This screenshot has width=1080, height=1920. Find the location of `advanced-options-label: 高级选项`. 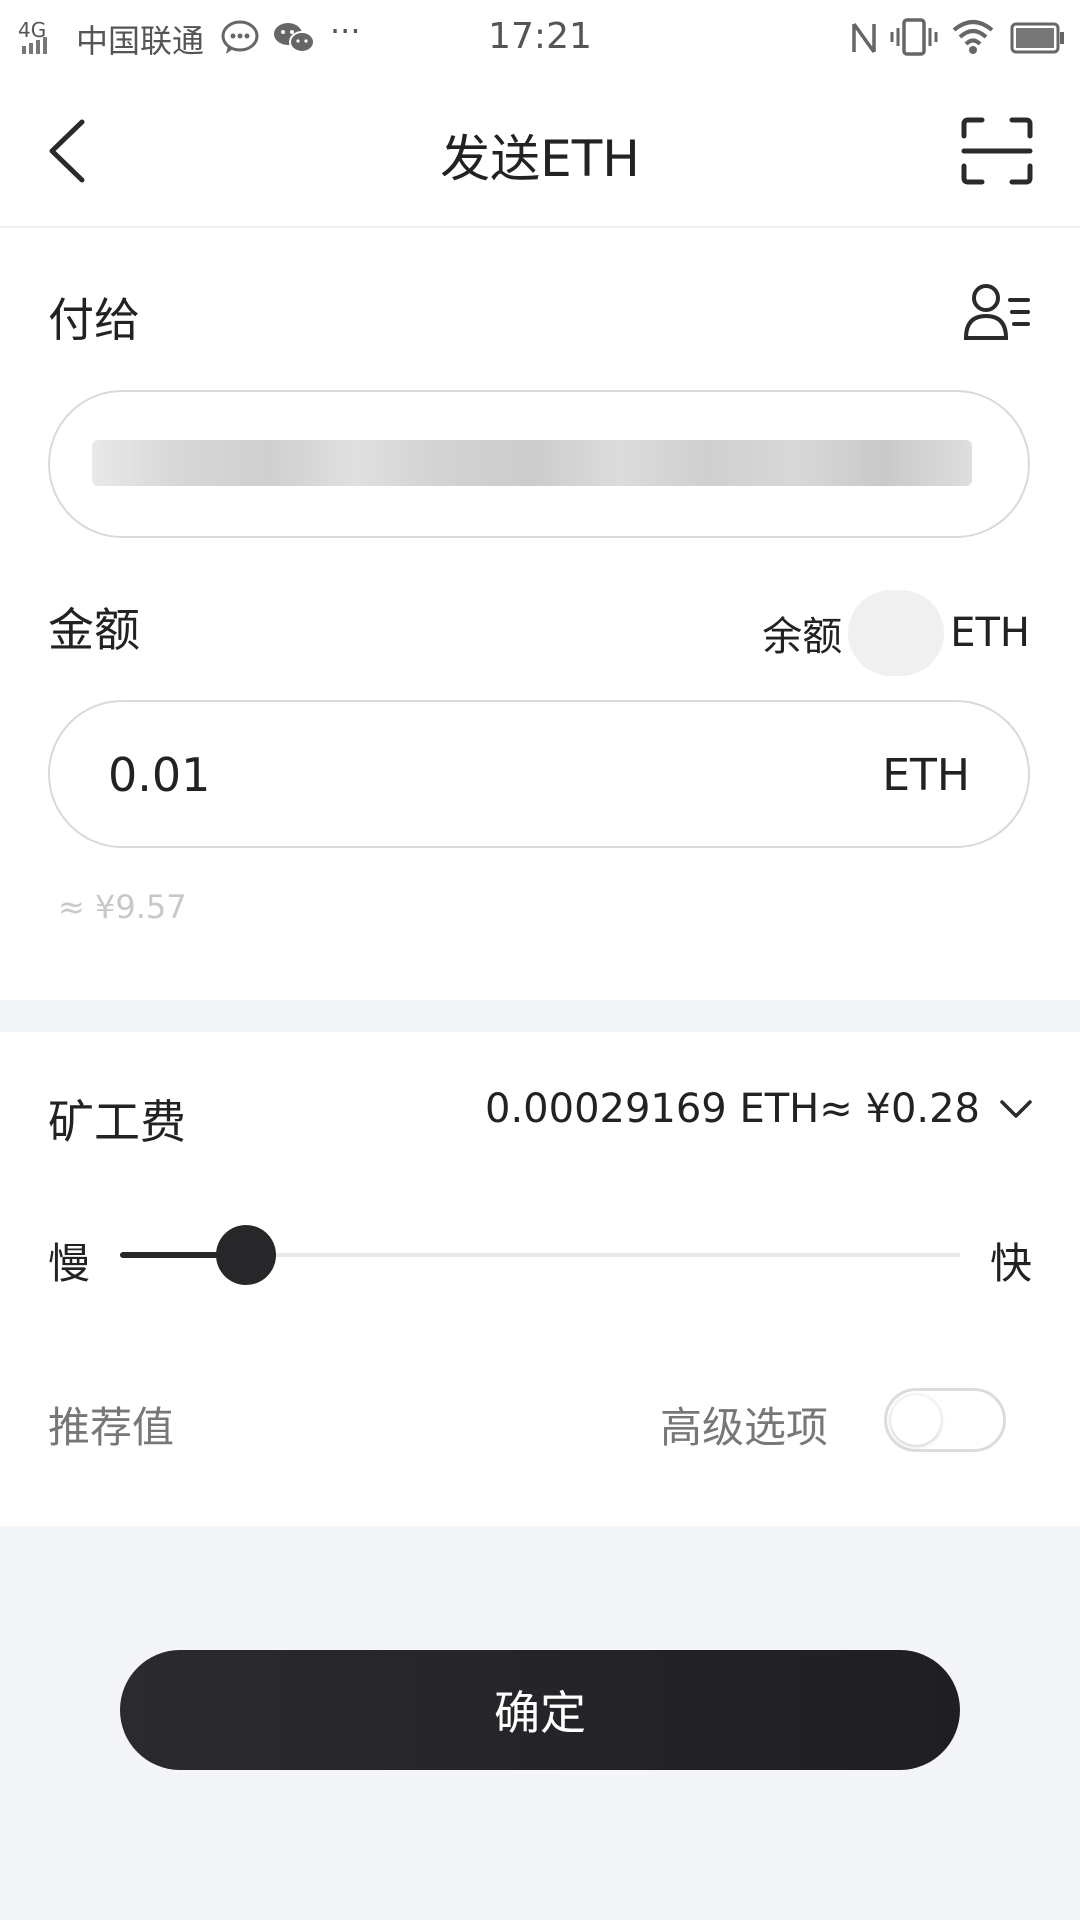

advanced-options-label: 高级选项 is located at coordinates (744, 1427).